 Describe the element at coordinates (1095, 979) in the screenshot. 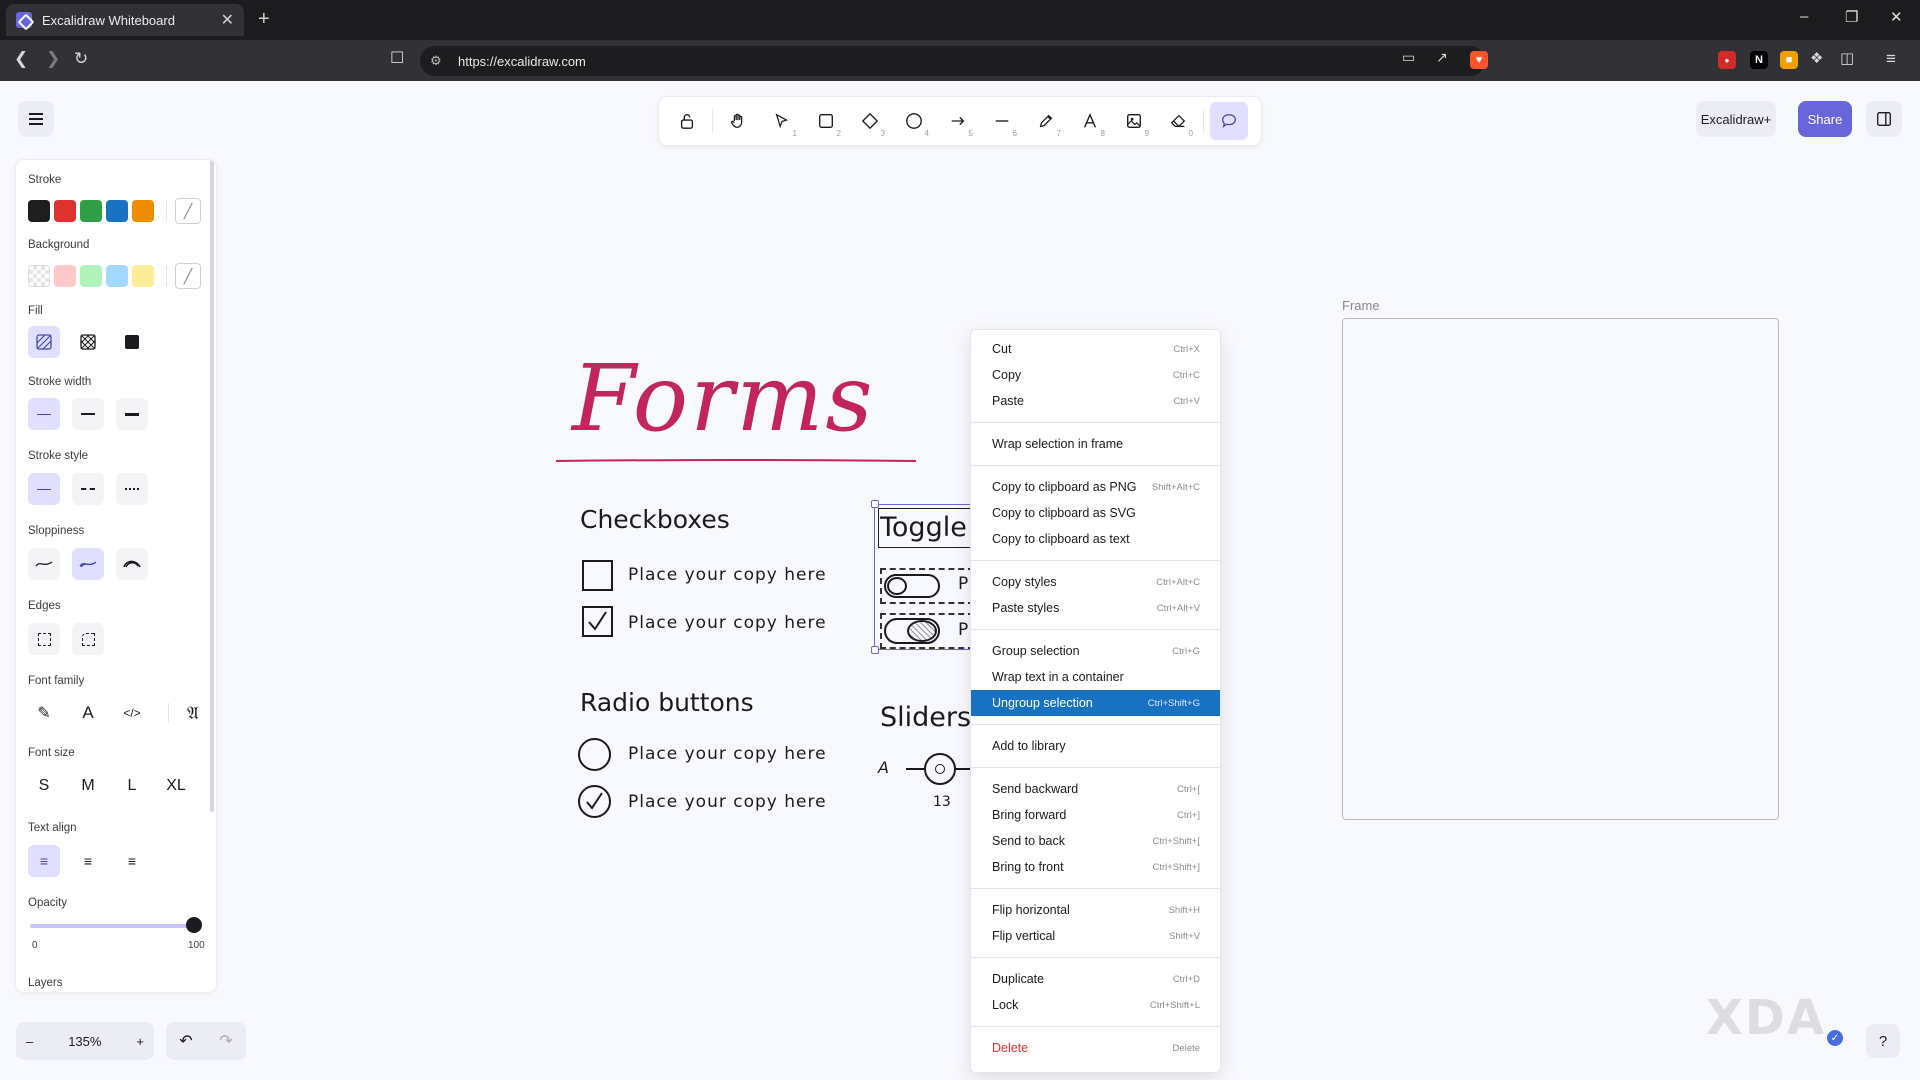

I see `menu-item-duplicate: Duplicate Ctrl+D` at that location.